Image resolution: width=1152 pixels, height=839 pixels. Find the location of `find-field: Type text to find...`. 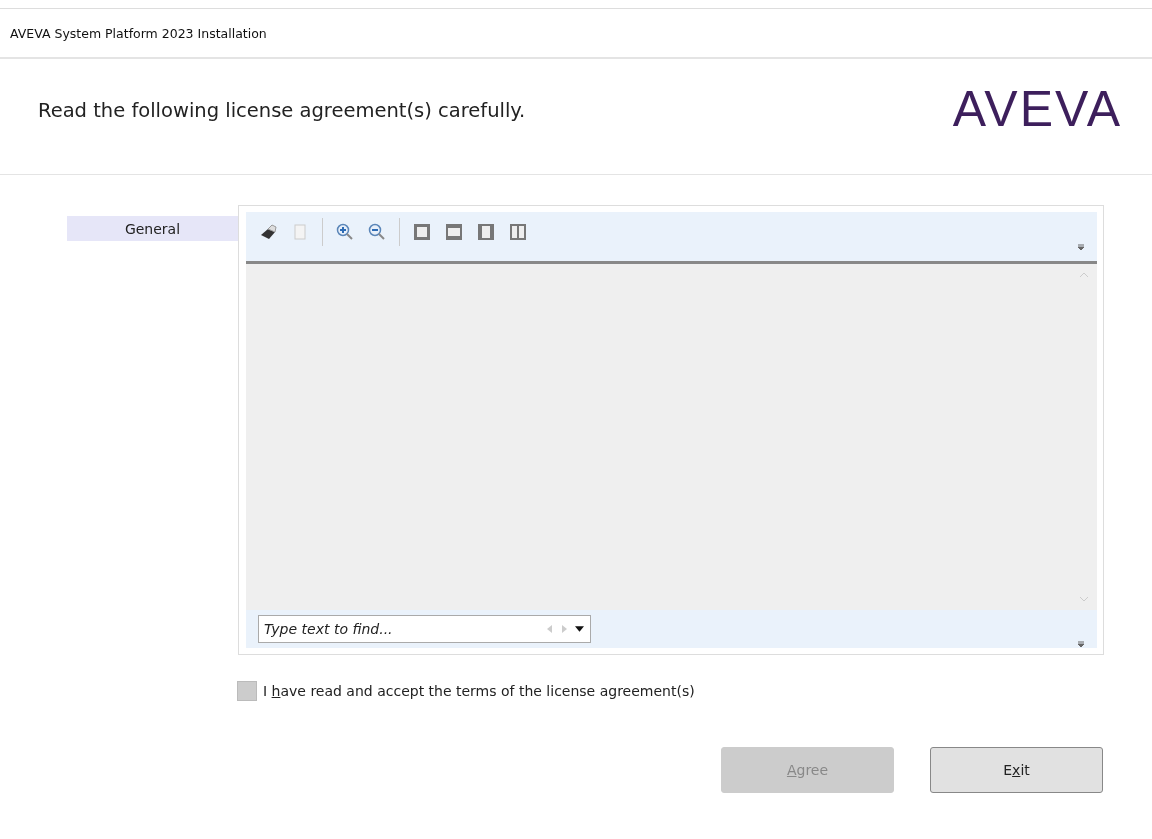

find-field: Type text to find... is located at coordinates (399, 629).